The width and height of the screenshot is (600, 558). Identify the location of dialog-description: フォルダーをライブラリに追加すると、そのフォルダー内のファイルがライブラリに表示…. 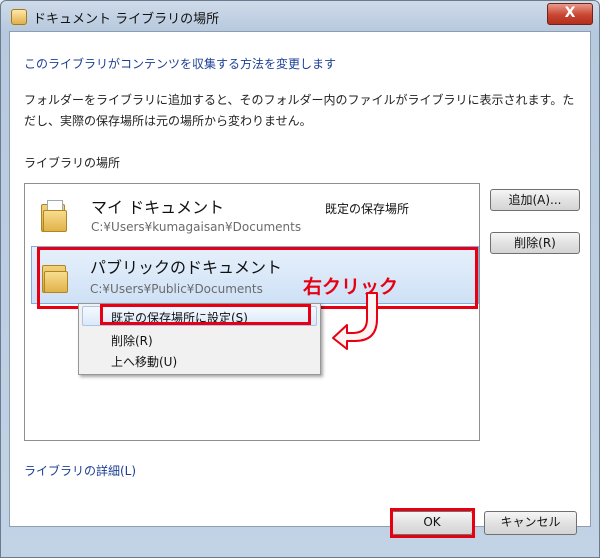
(299, 110).